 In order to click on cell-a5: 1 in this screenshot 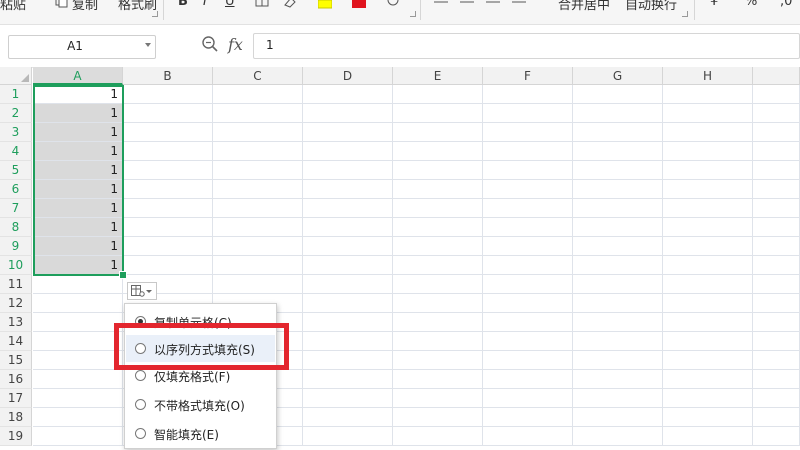, I will do `click(78, 170)`.